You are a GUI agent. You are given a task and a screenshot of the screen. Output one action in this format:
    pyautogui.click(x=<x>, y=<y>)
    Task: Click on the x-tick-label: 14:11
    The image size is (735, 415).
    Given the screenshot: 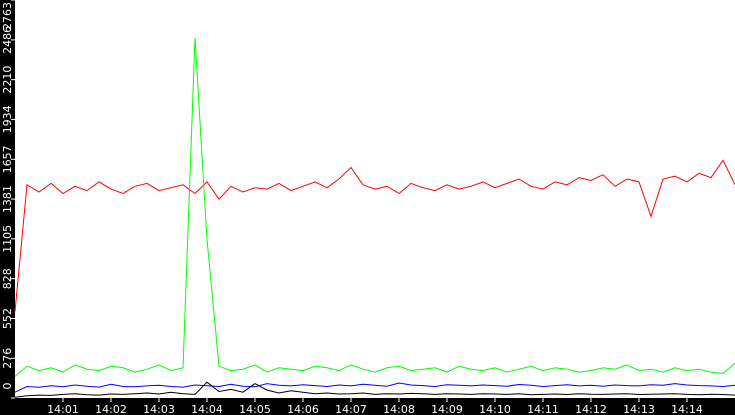 What is the action you would take?
    pyautogui.click(x=543, y=409)
    